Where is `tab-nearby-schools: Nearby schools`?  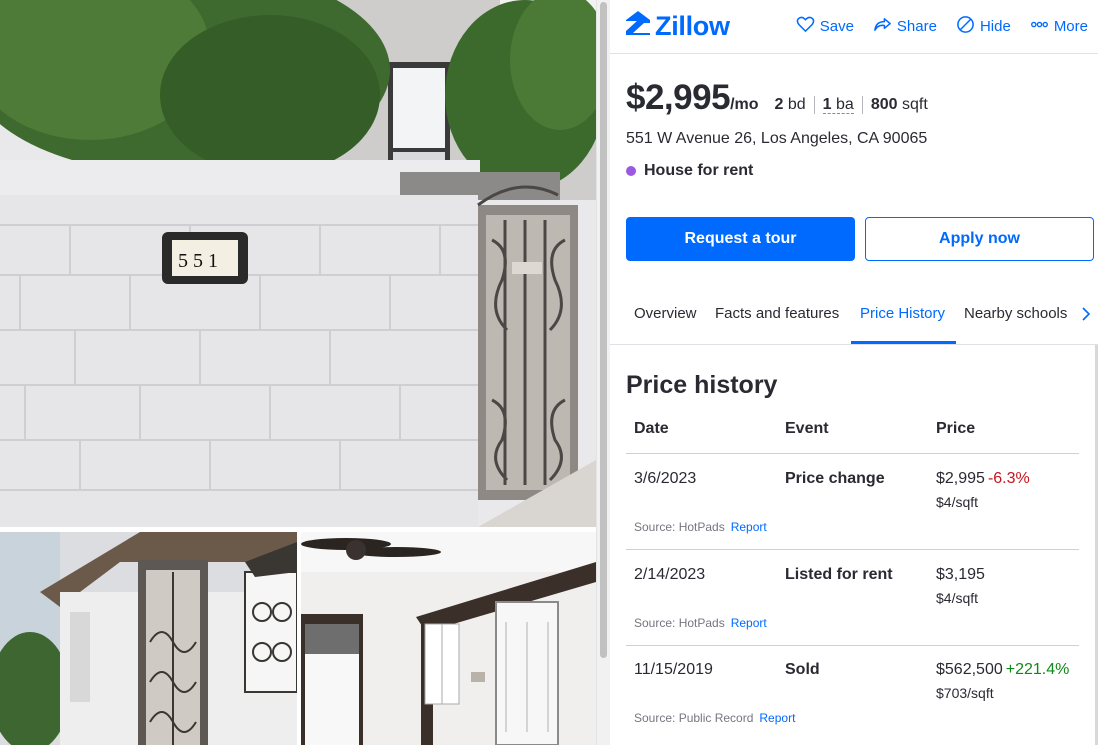
tab-nearby-schools: Nearby schools is located at coordinates (1015, 313).